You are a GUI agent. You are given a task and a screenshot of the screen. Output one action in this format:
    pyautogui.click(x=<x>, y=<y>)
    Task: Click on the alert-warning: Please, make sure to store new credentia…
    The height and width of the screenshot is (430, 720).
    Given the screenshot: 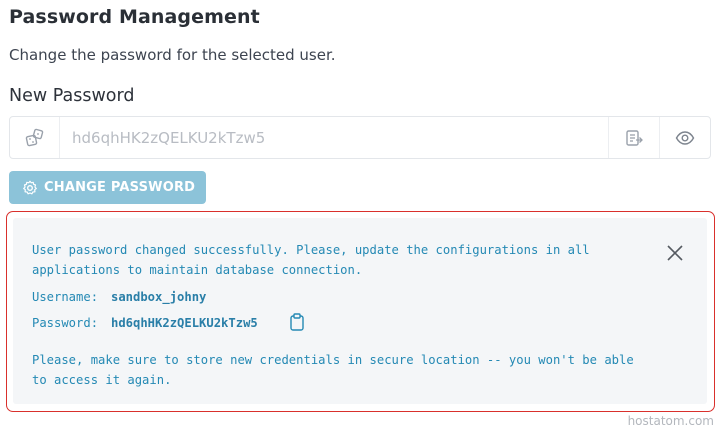 What is the action you would take?
    pyautogui.click(x=333, y=370)
    